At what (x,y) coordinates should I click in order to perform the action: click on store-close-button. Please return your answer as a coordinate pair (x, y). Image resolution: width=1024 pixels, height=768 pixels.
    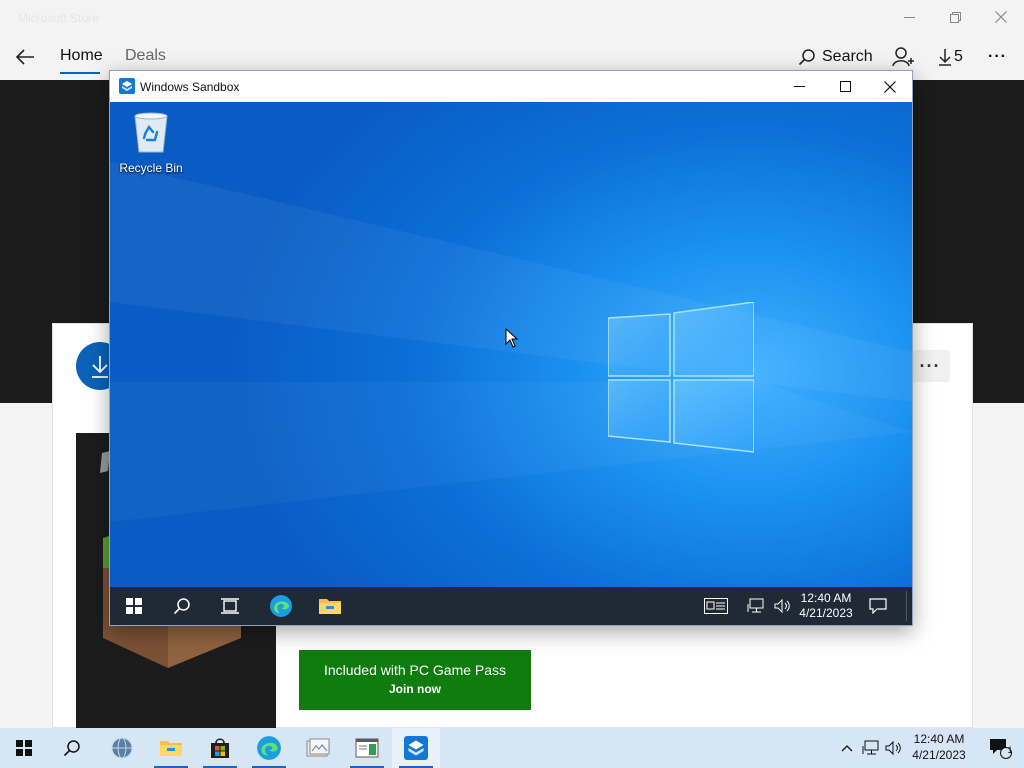
    Looking at the image, I should click on (1001, 17).